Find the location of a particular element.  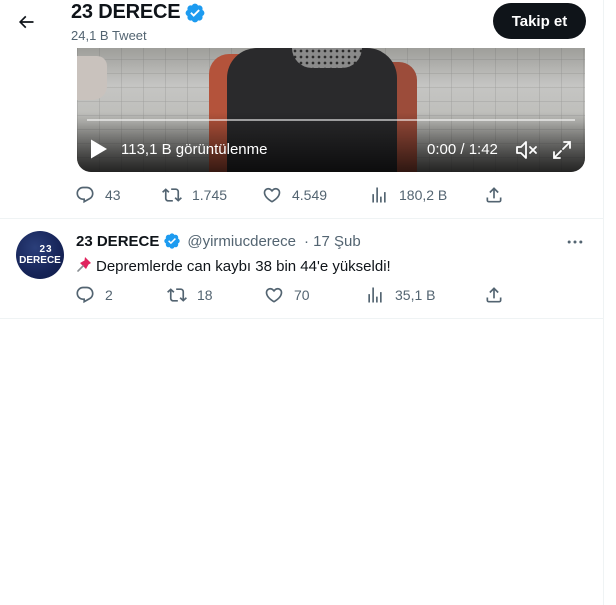

view-count: 35,1 B is located at coordinates (415, 295).